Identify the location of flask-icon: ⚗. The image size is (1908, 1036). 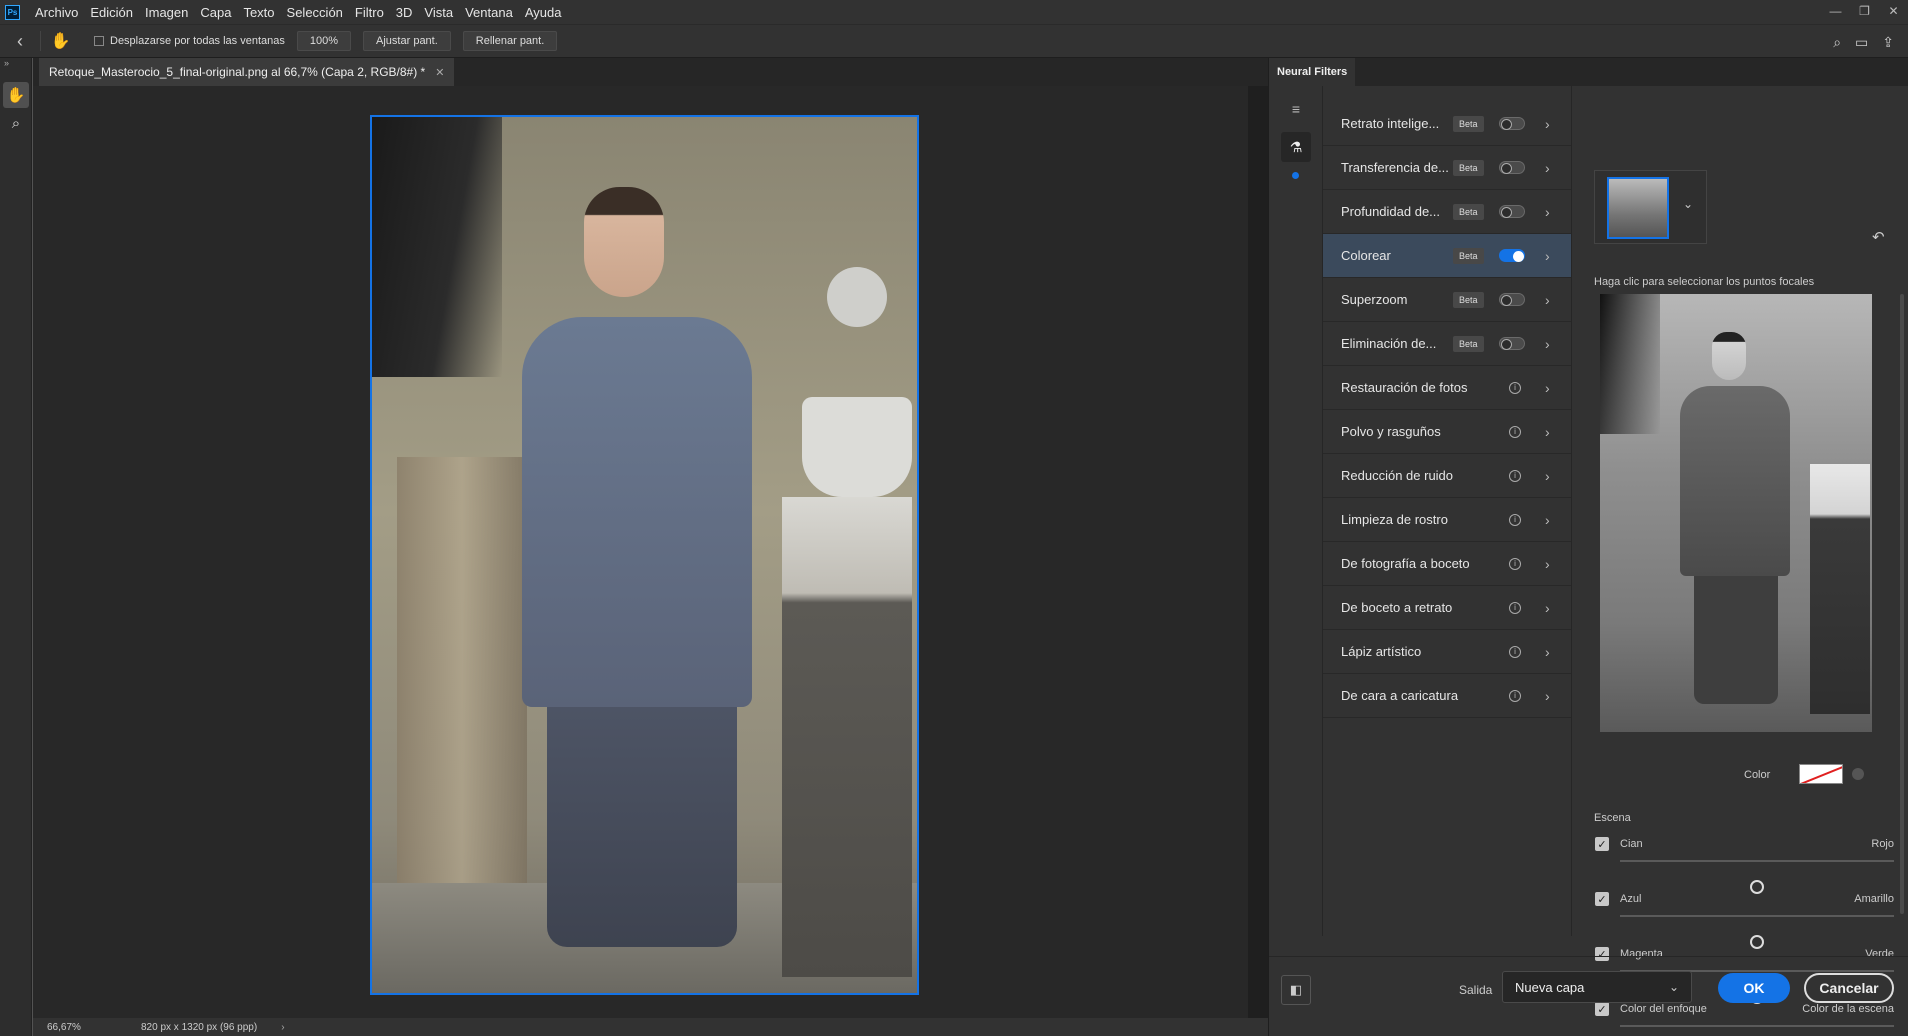
(1296, 147).